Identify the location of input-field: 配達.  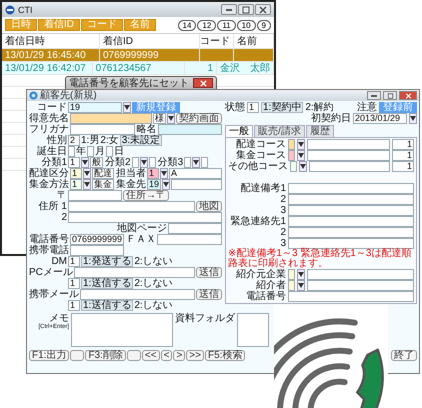
(103, 173).